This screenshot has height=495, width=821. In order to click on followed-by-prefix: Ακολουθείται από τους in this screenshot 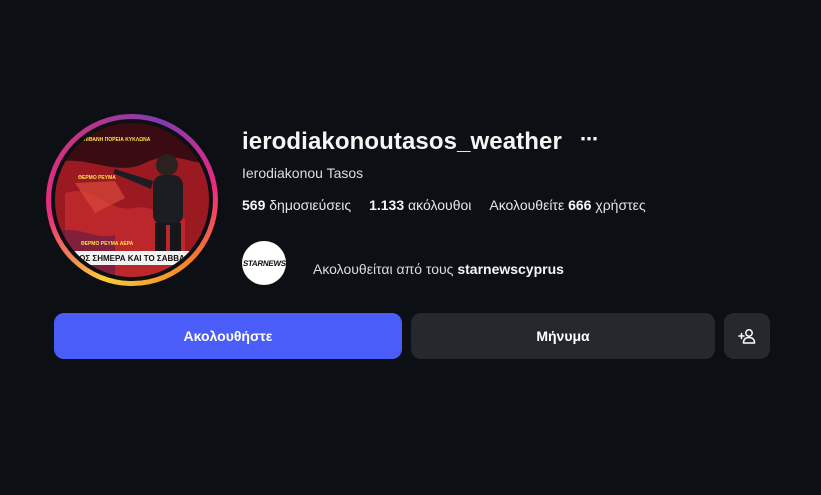, I will do `click(383, 269)`.